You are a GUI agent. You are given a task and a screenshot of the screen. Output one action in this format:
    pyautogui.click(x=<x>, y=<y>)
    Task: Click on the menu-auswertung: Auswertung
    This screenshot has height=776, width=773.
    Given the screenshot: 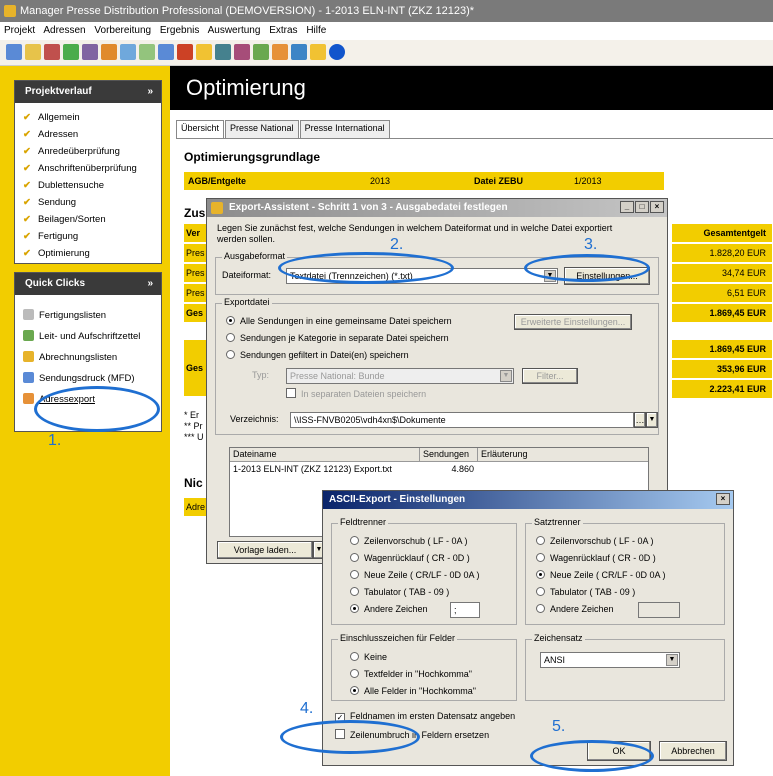 What is the action you would take?
    pyautogui.click(x=234, y=30)
    